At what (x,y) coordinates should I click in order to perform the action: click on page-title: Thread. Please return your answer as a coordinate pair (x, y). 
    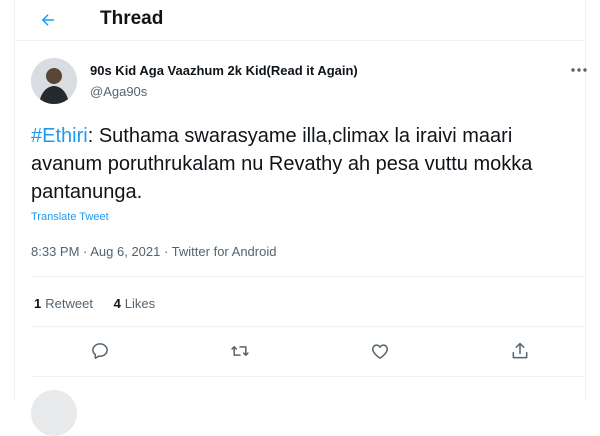
    Looking at the image, I should click on (132, 18).